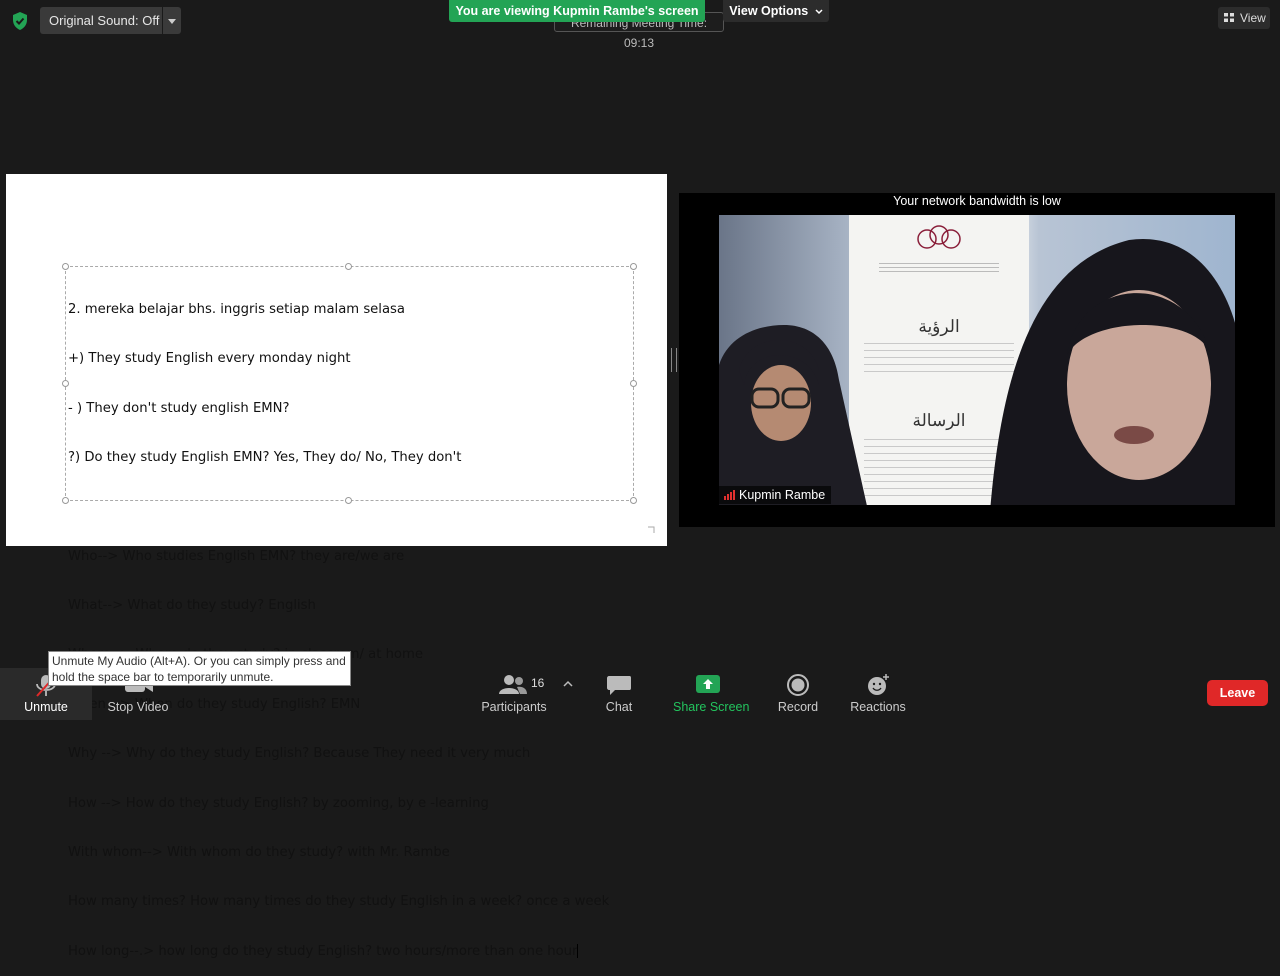 The image size is (1280, 976). Describe the element at coordinates (619, 707) in the screenshot. I see `chat-label: Chat` at that location.